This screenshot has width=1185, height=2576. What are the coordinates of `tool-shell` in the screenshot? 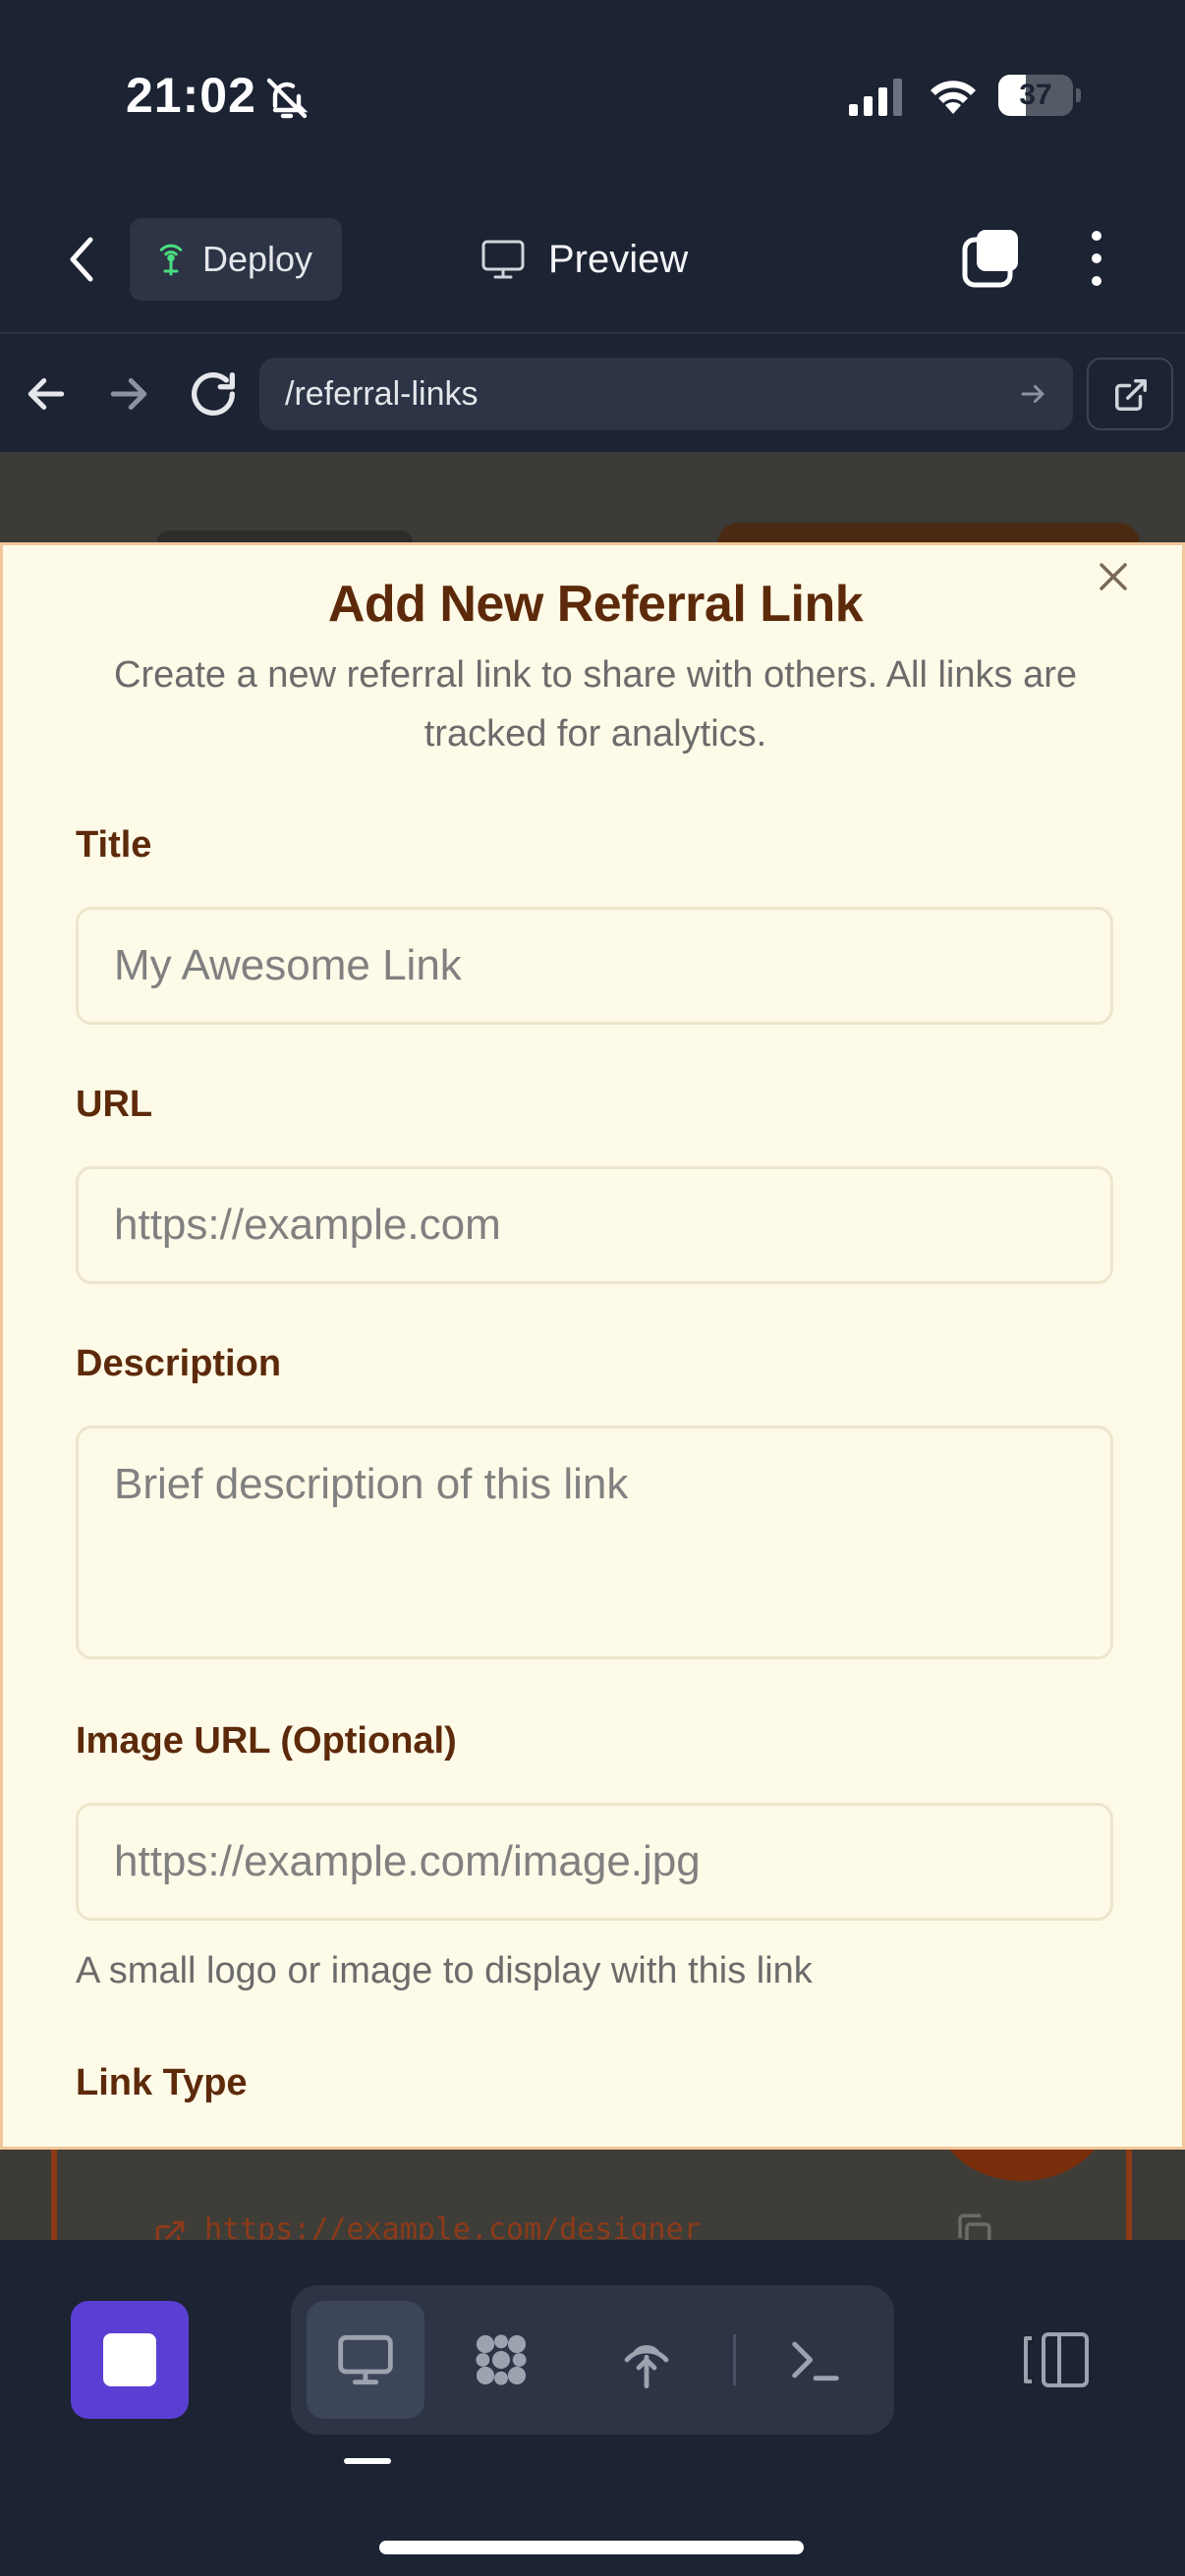 It's located at (816, 2360).